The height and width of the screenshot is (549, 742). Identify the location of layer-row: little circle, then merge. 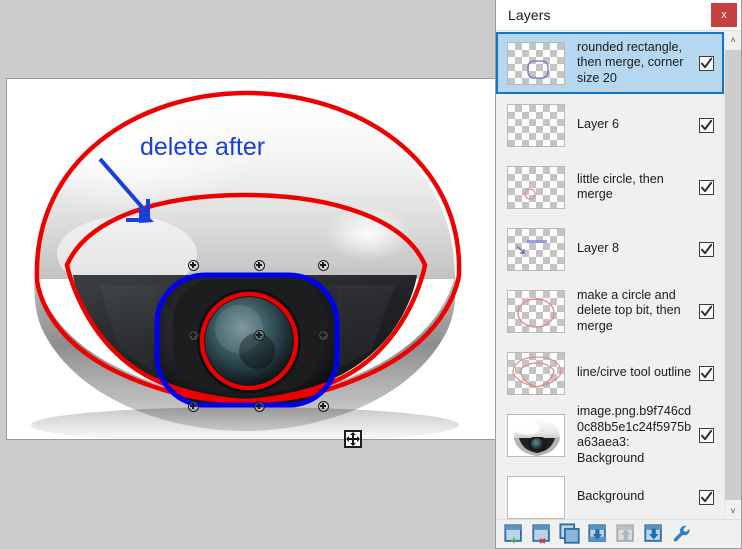
(610, 187).